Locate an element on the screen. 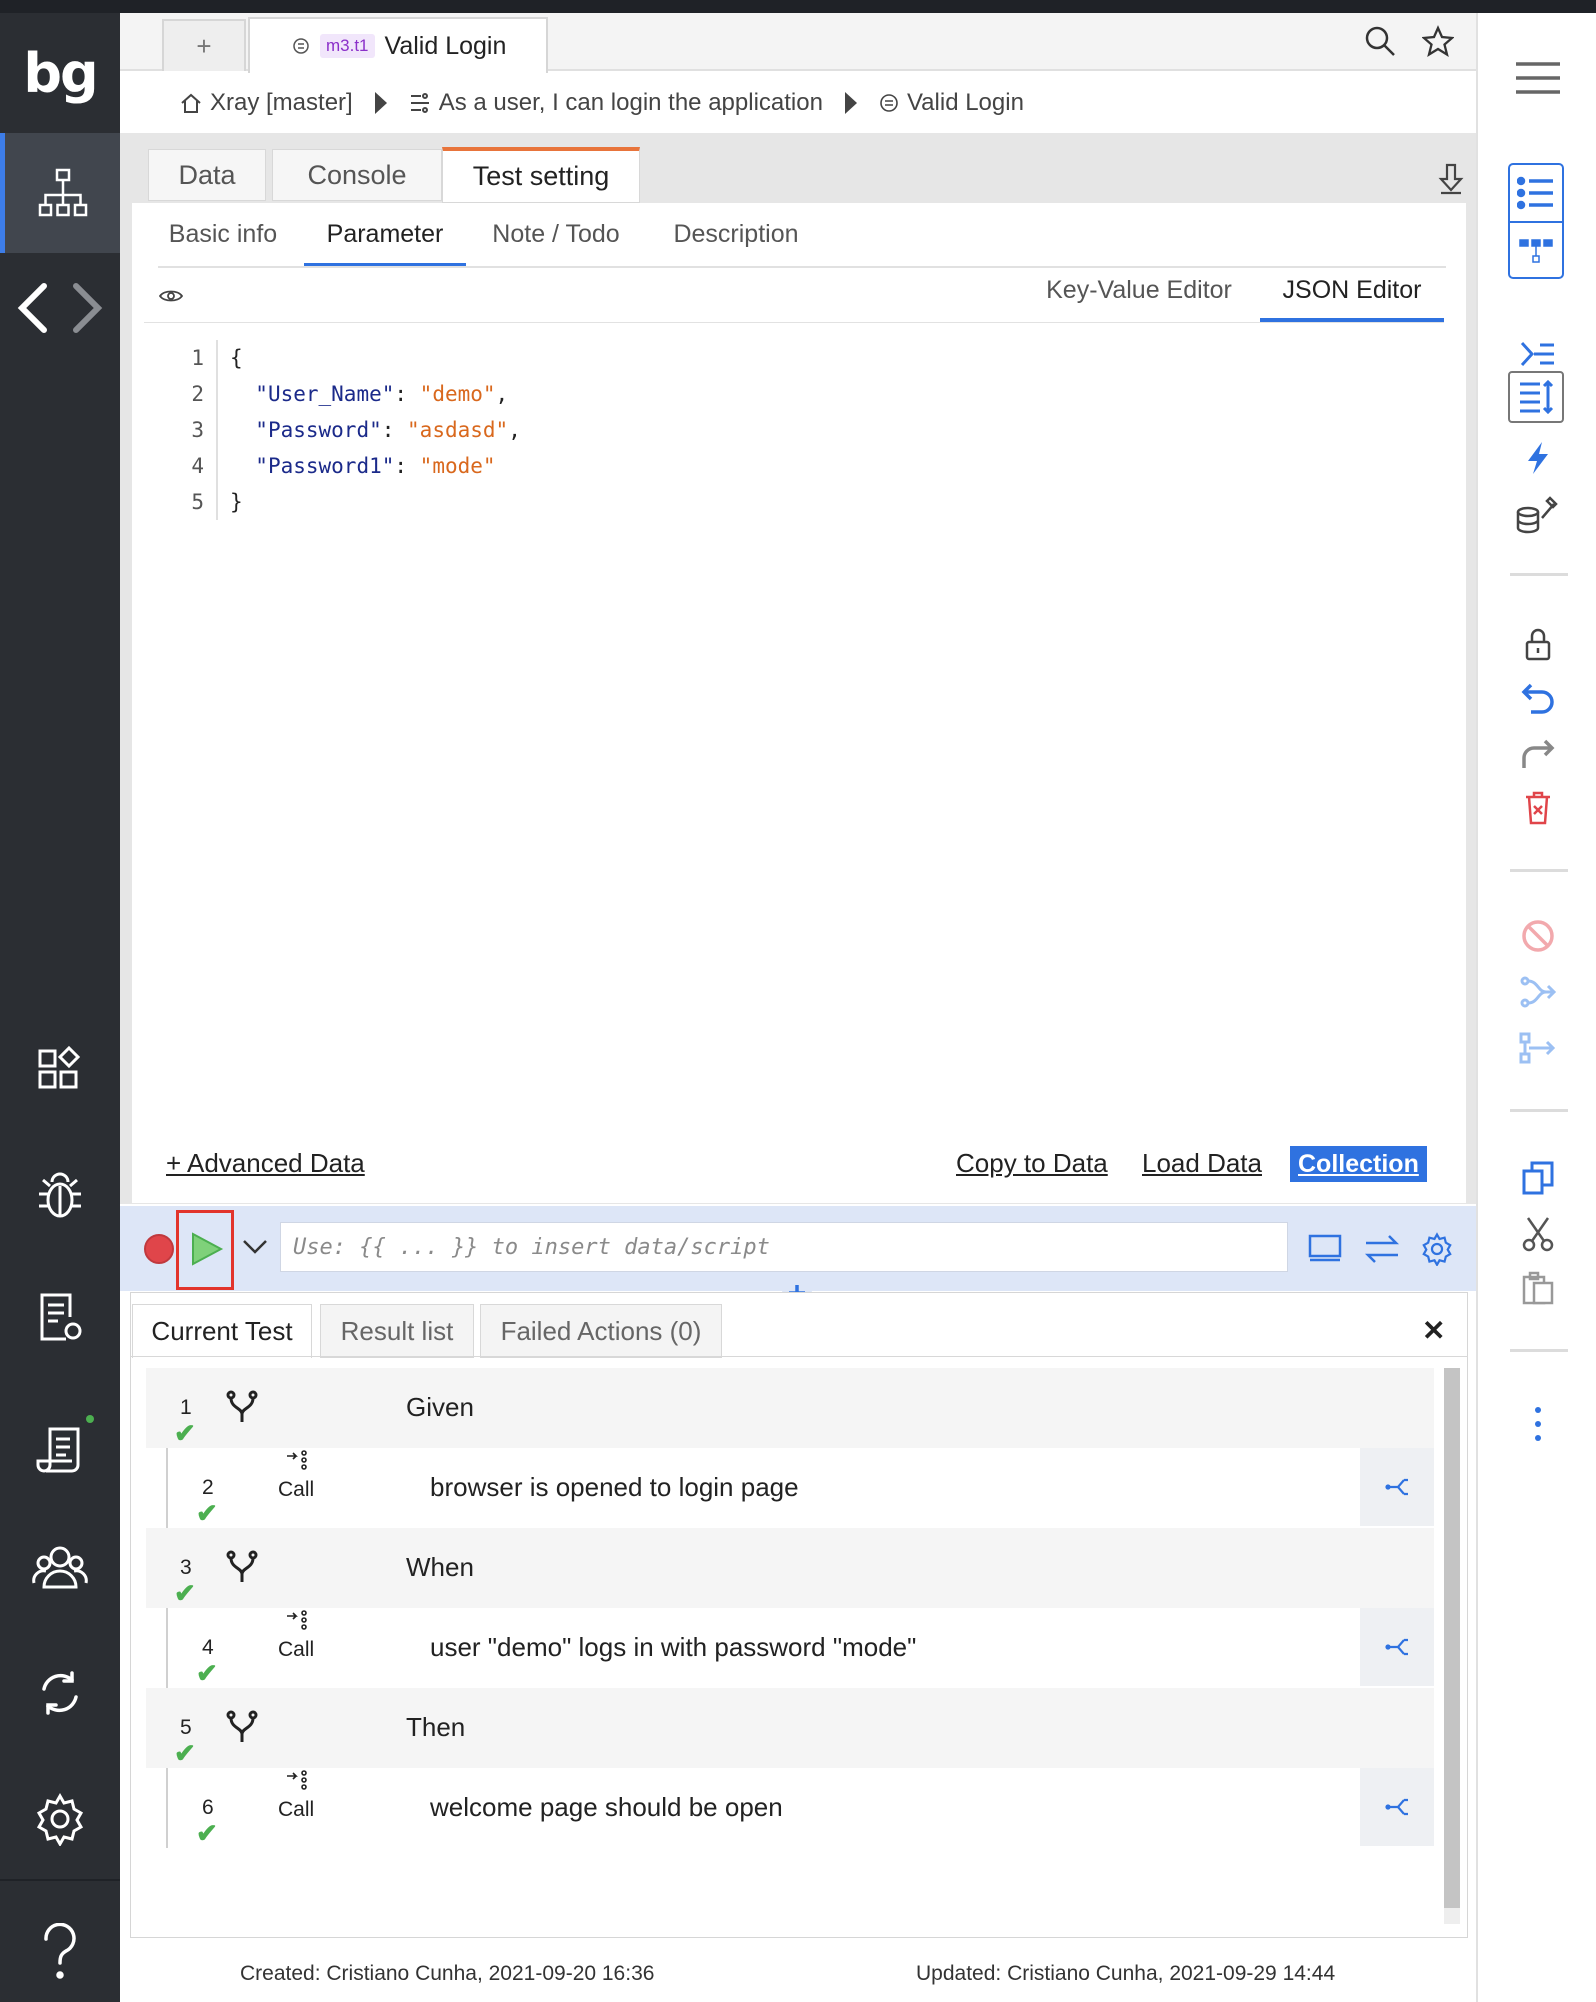 The image size is (1596, 2002). breadcrumb-label: As a user, I can login the application is located at coordinates (630, 102).